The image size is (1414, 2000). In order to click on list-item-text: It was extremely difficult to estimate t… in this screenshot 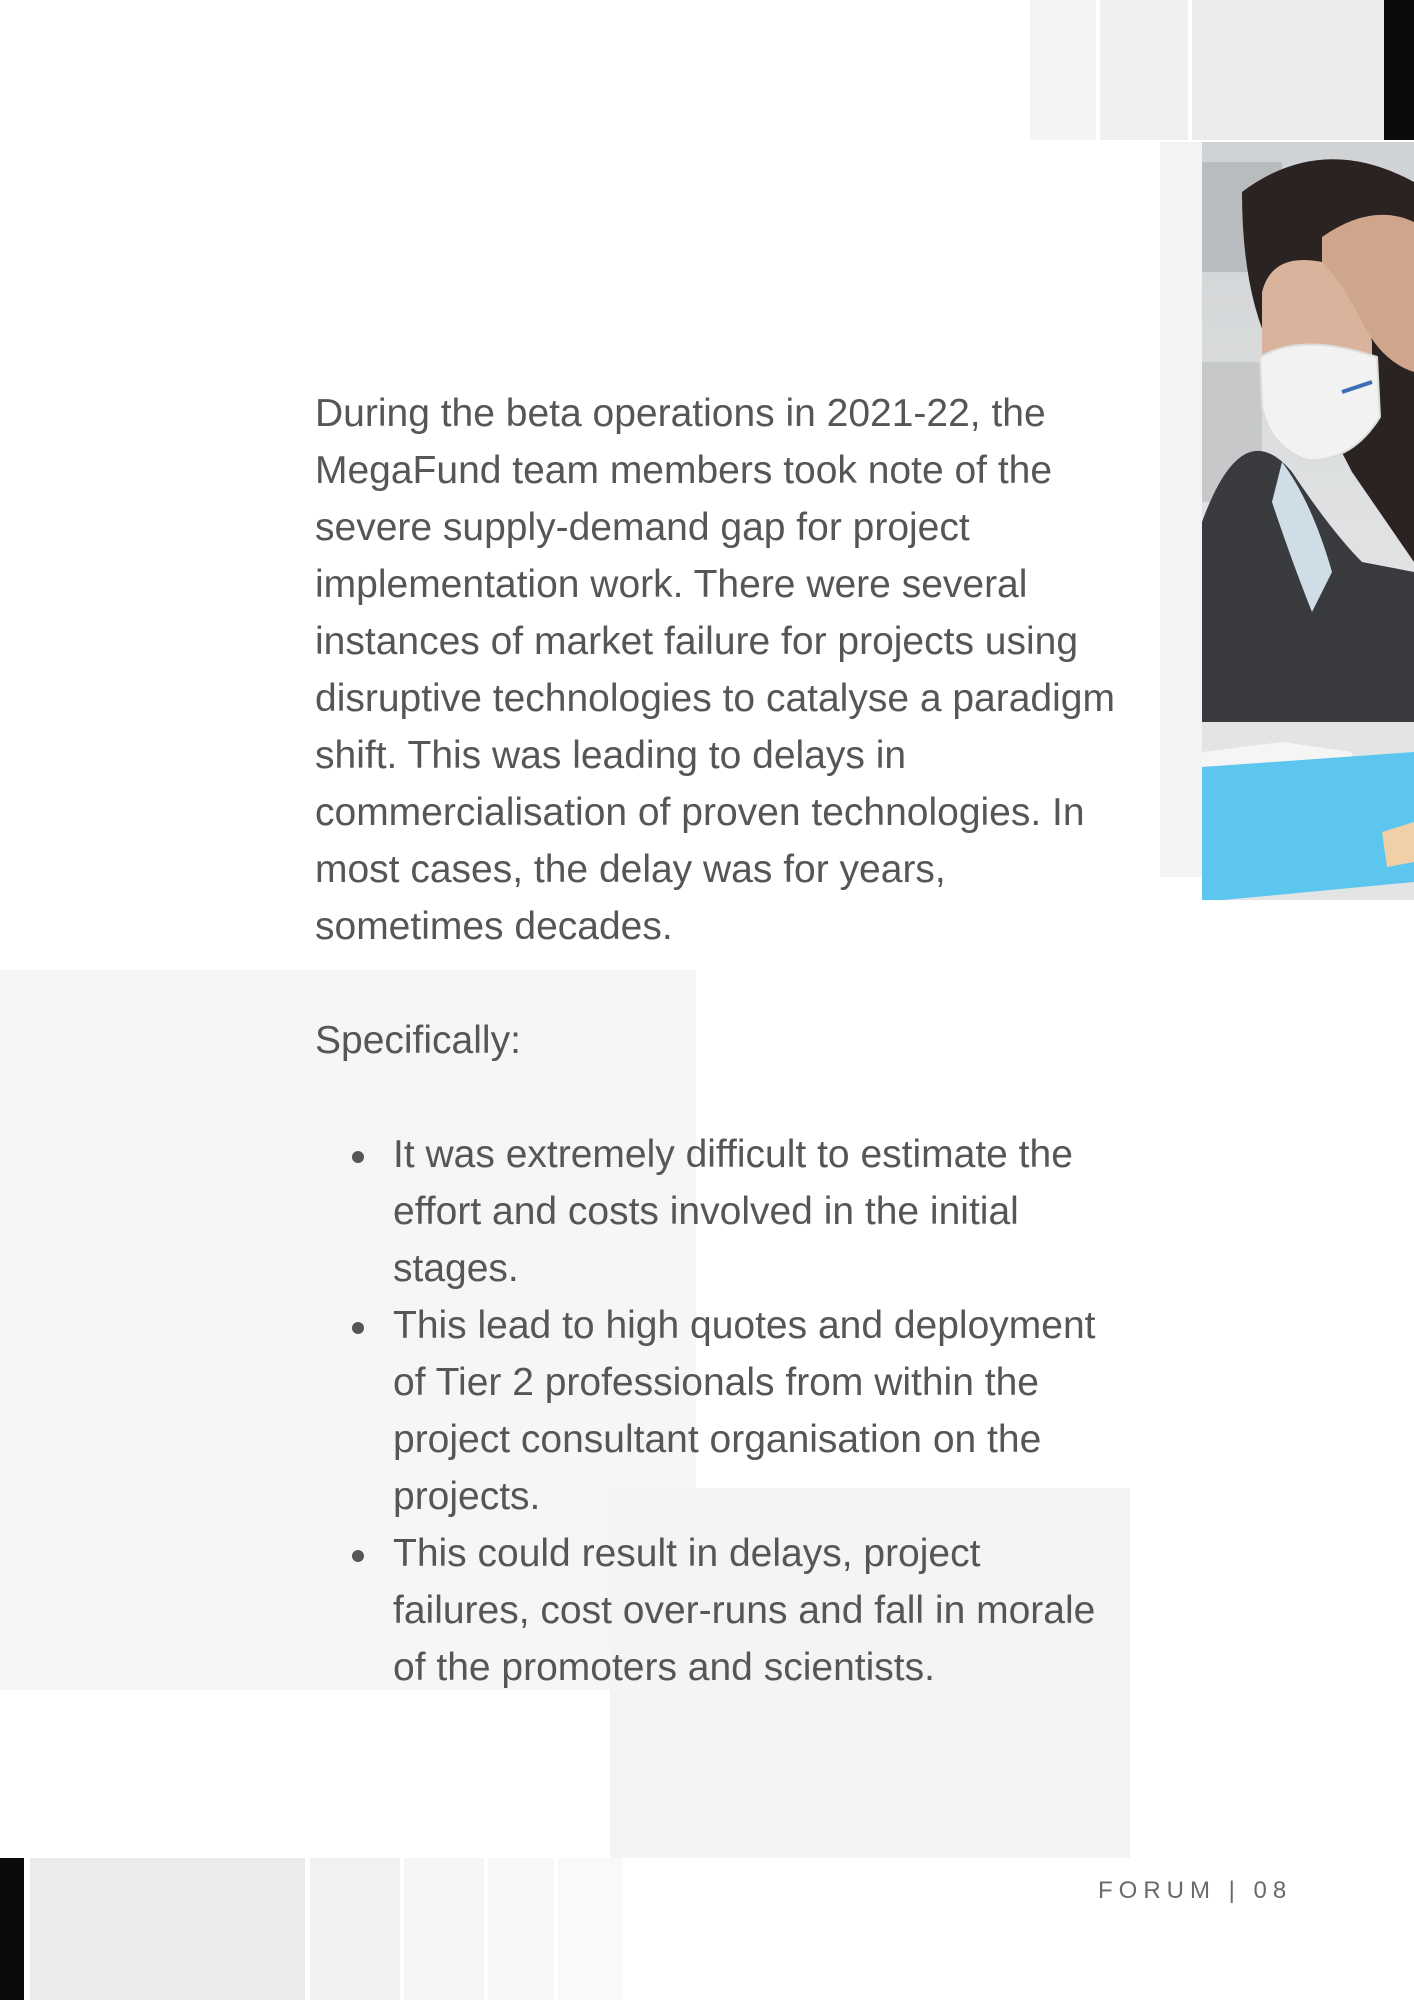, I will do `click(733, 1211)`.